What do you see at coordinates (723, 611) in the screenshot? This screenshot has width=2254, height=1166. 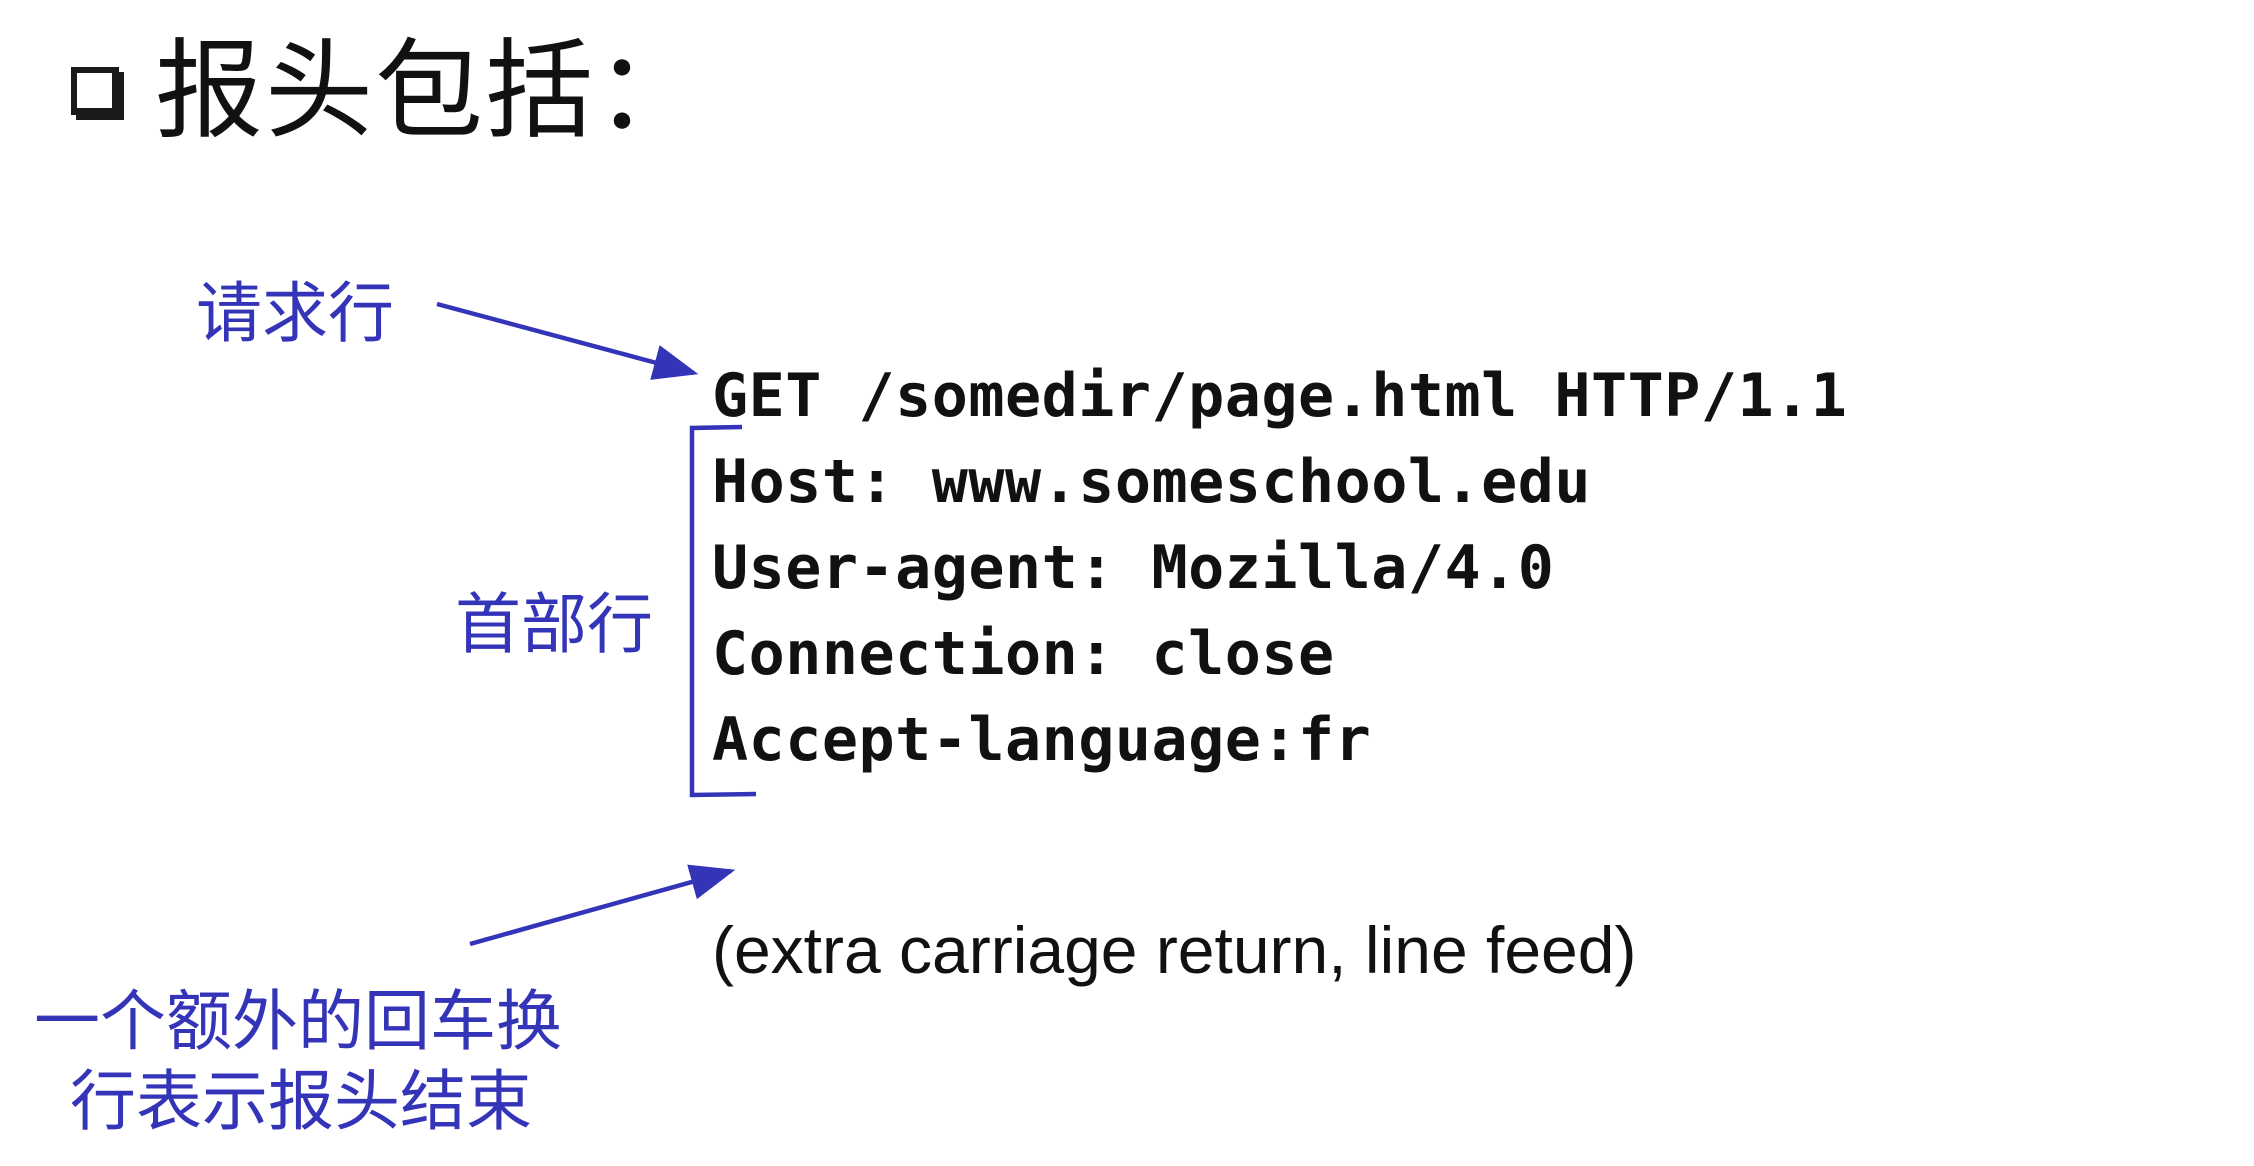 I see `header-lines-bracket` at bounding box center [723, 611].